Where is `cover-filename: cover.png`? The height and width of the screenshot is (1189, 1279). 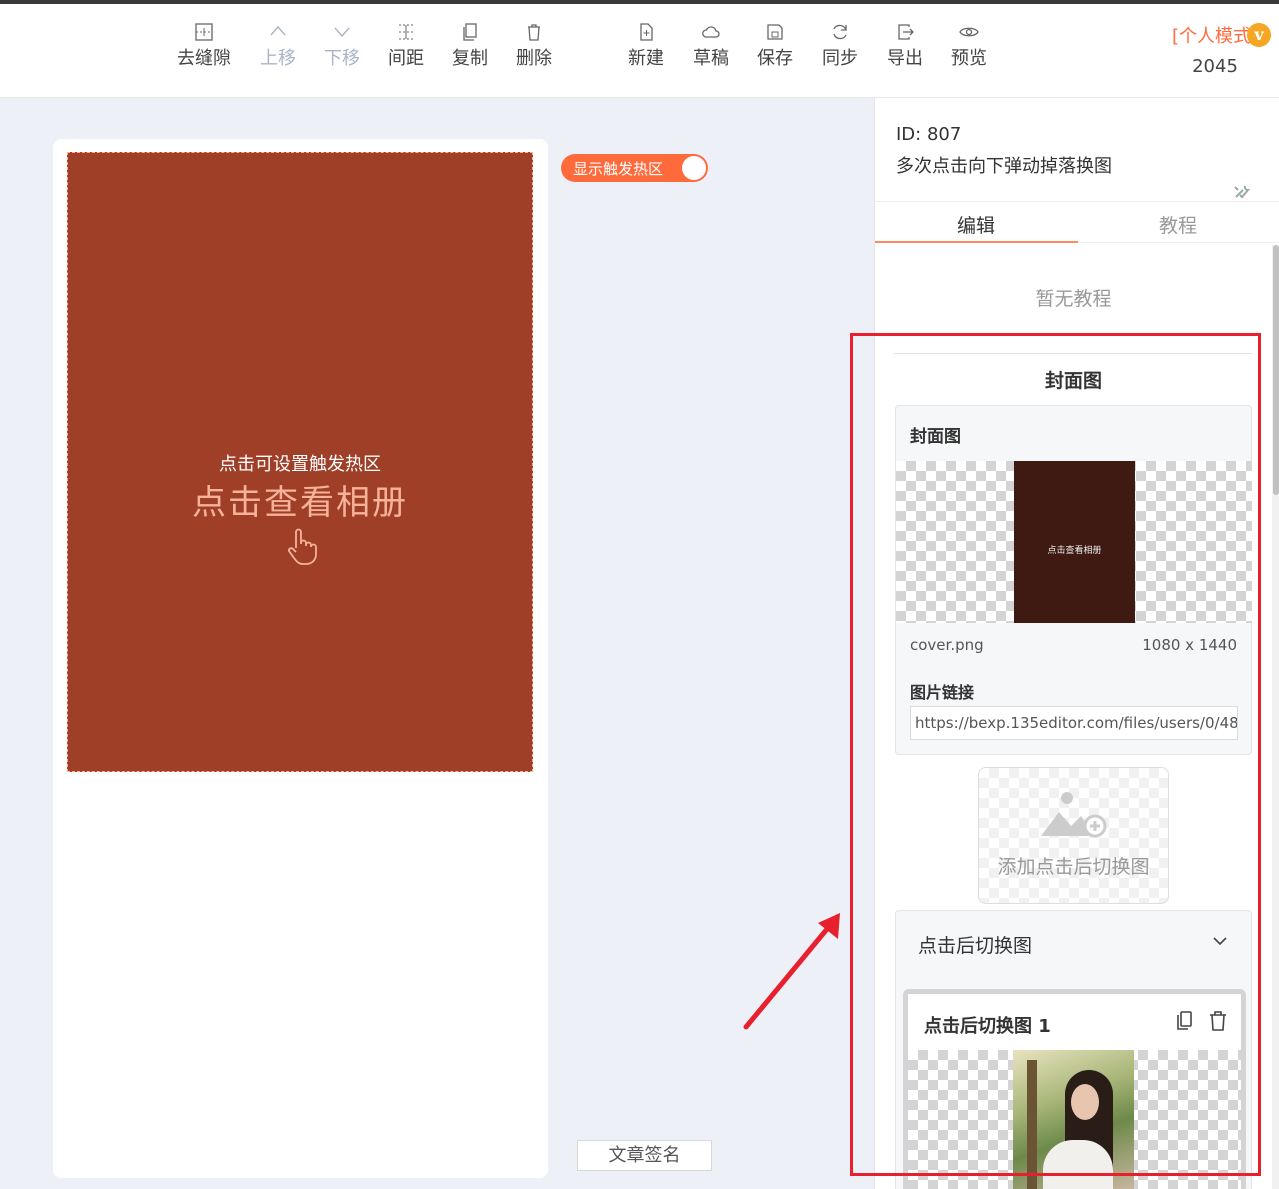
cover-filename: cover.png is located at coordinates (947, 645).